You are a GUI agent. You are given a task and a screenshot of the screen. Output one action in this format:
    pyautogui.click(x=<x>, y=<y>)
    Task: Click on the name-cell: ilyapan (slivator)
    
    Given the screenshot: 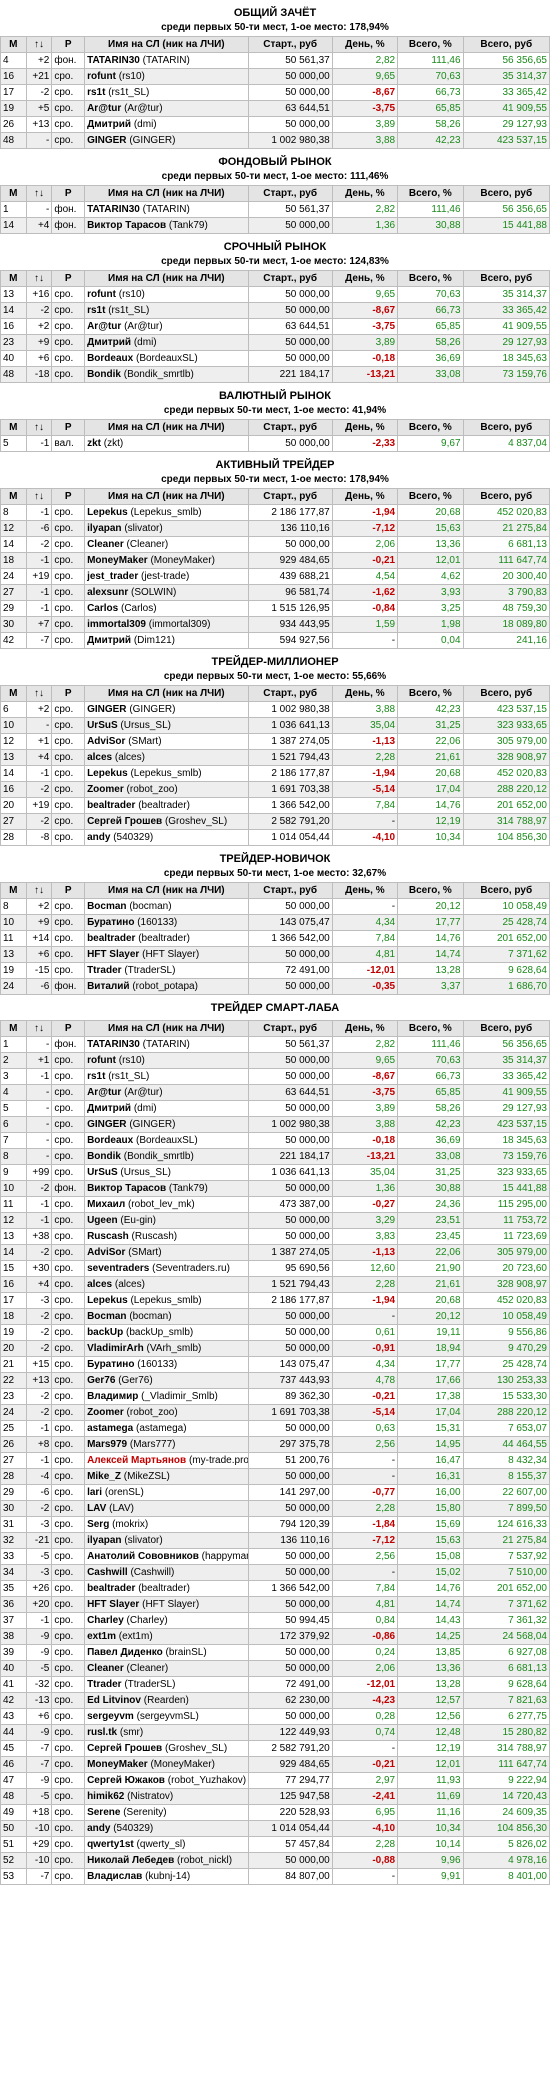 What is the action you would take?
    pyautogui.click(x=166, y=528)
    